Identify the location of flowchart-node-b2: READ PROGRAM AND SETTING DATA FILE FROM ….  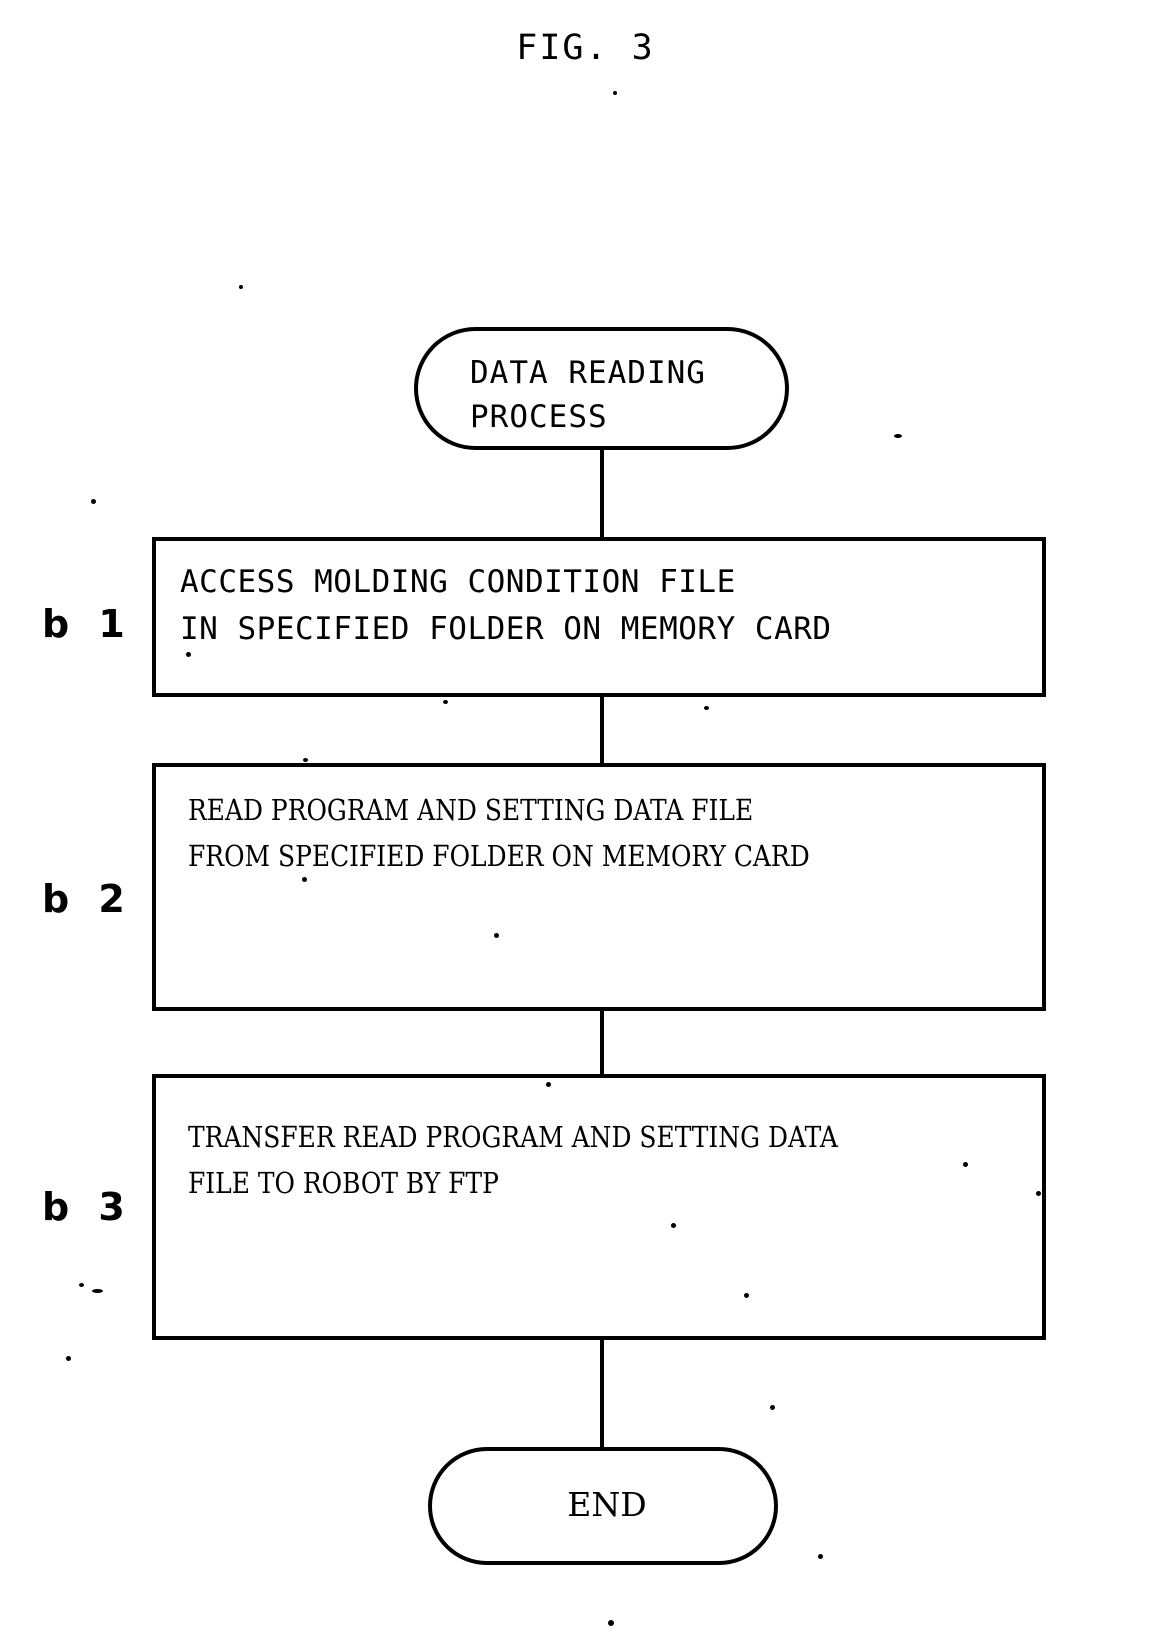
(599, 887).